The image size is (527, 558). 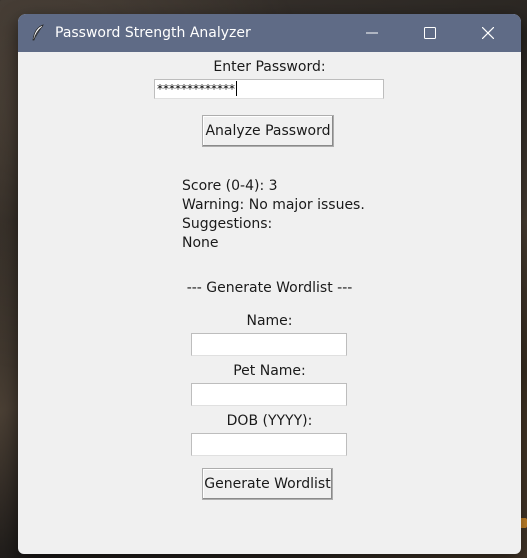 I want to click on analyze-password-button: Analyze Password, so click(x=268, y=131).